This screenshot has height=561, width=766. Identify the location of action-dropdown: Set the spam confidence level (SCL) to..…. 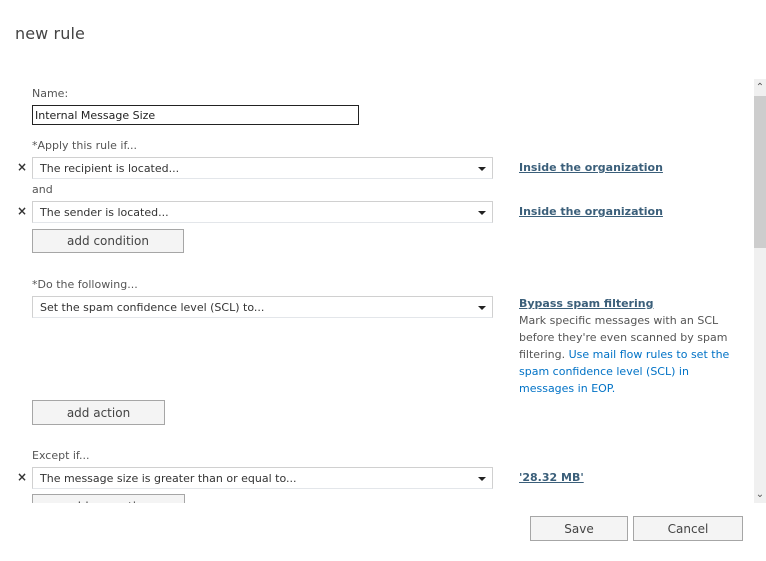
(262, 307).